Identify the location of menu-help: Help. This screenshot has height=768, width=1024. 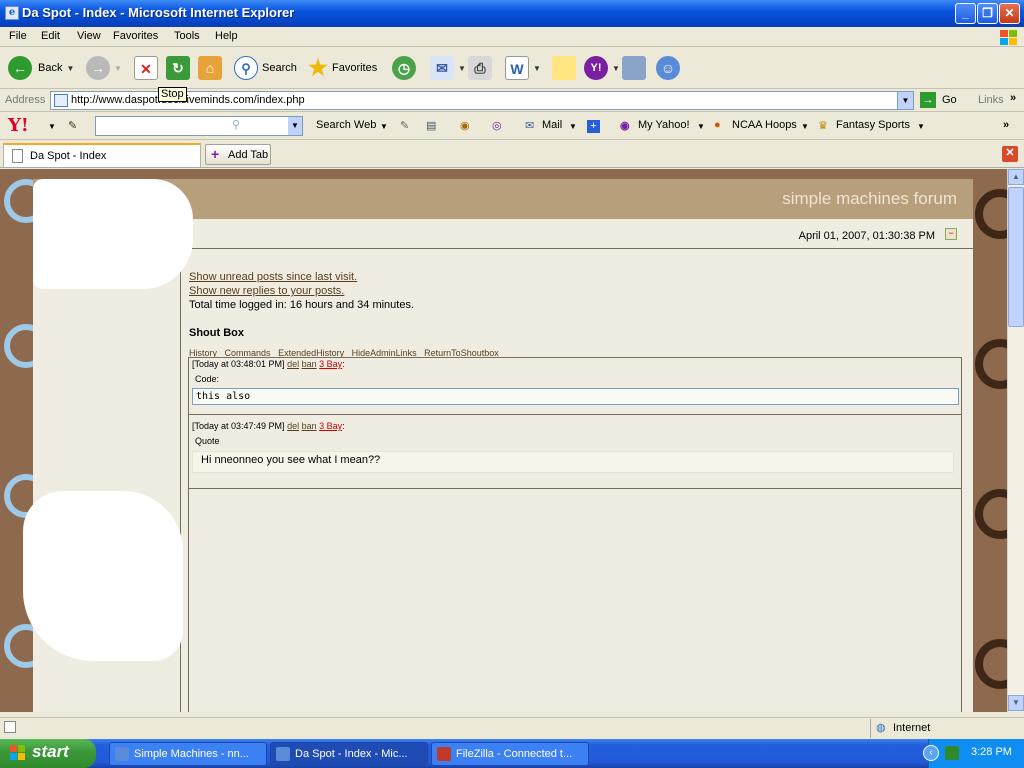
(226, 36).